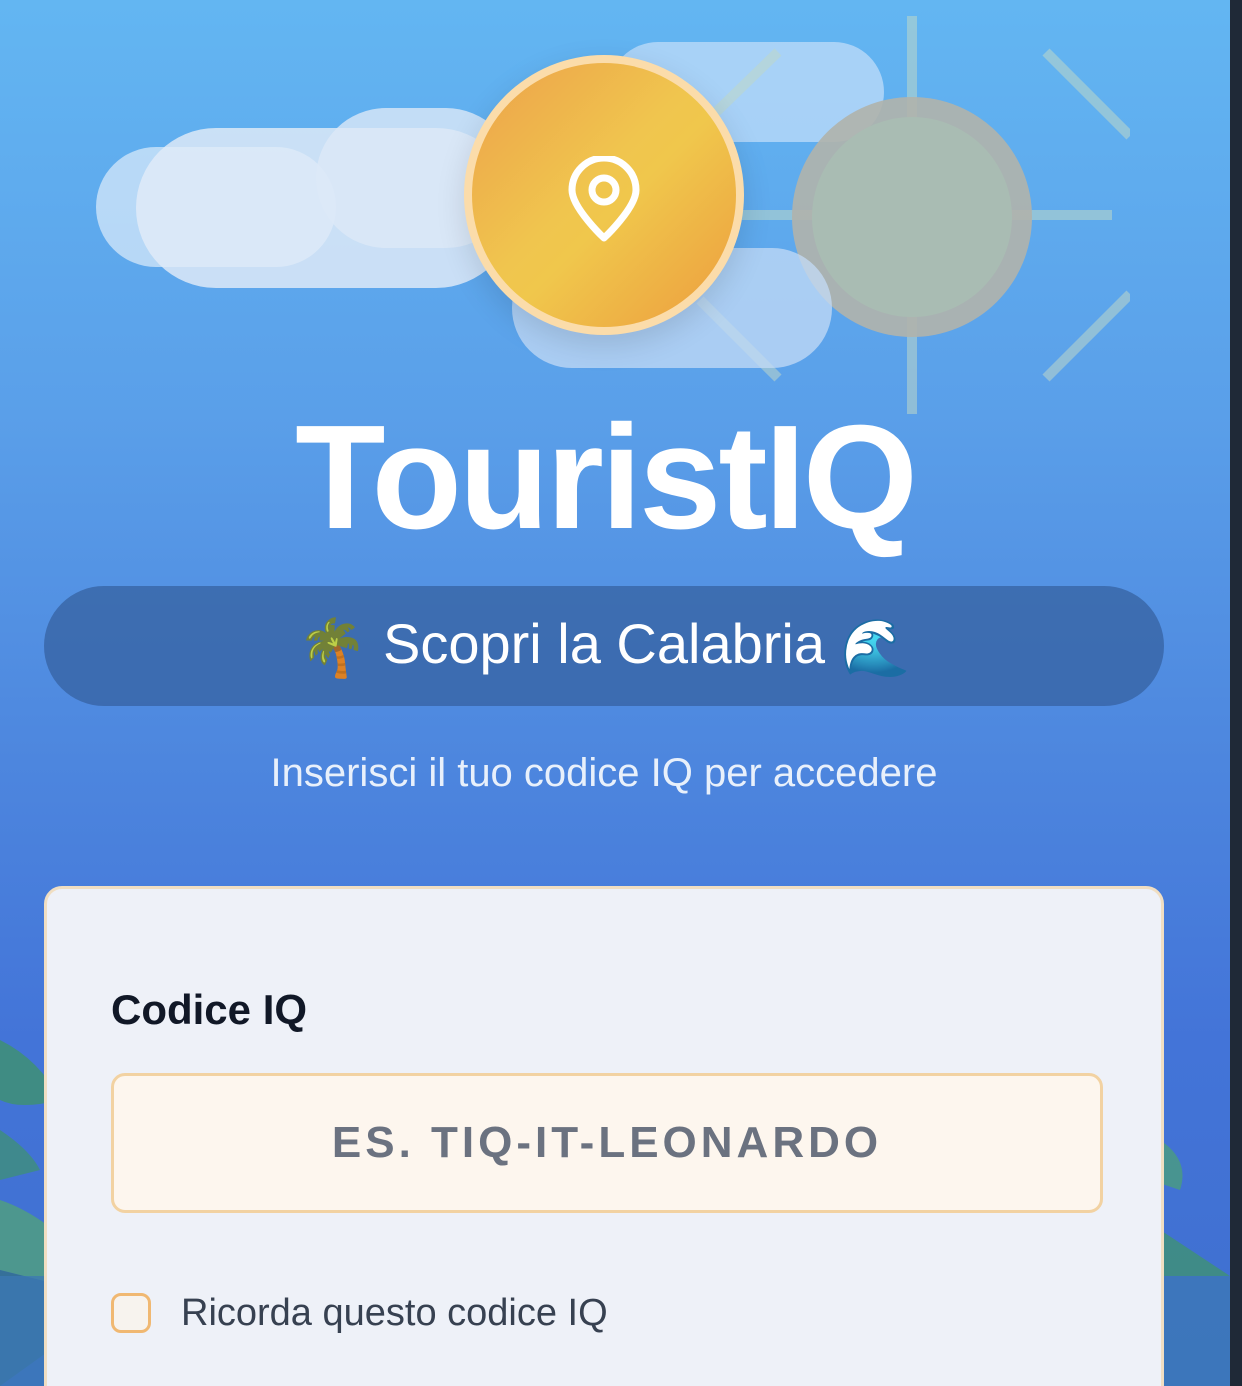 The height and width of the screenshot is (1386, 1242). I want to click on remember-code-row: Ricorda questo codice IQ, so click(359, 1313).